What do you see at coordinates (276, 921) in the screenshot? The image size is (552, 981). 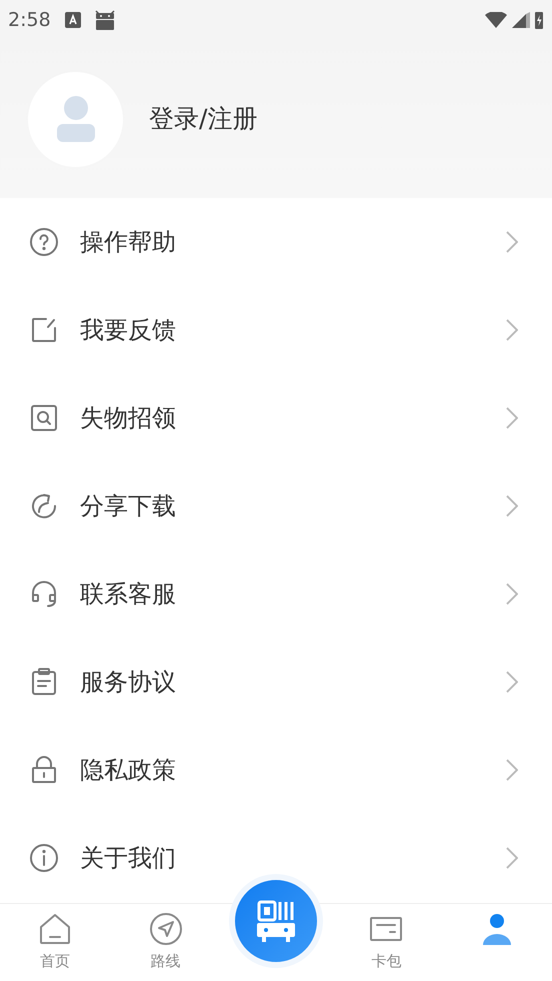 I see `bus-qr-icon` at bounding box center [276, 921].